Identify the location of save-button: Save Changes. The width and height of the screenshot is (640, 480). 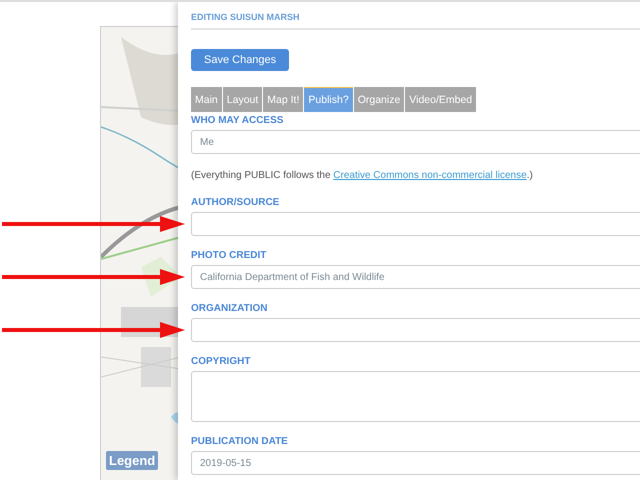
(240, 60).